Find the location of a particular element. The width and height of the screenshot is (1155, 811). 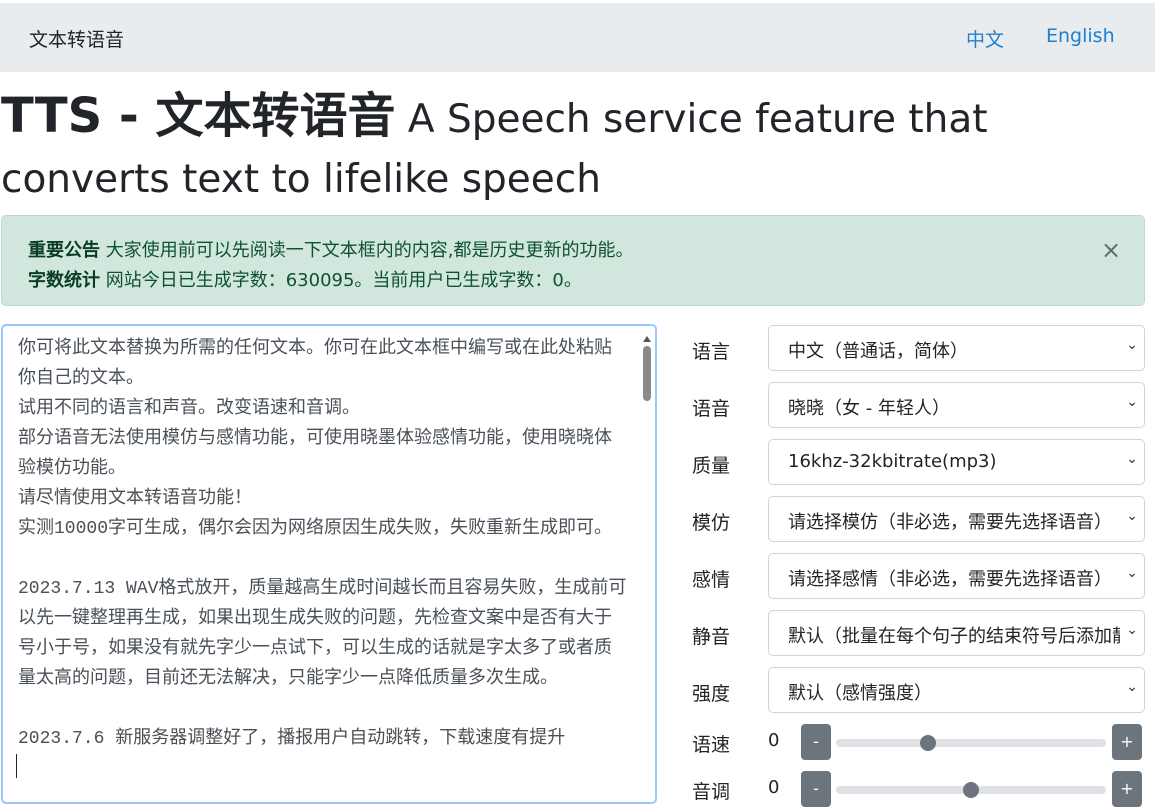

word-count-text: 网站今日已生成字数：630095。当前用户已生成字数：0。 is located at coordinates (341, 280).